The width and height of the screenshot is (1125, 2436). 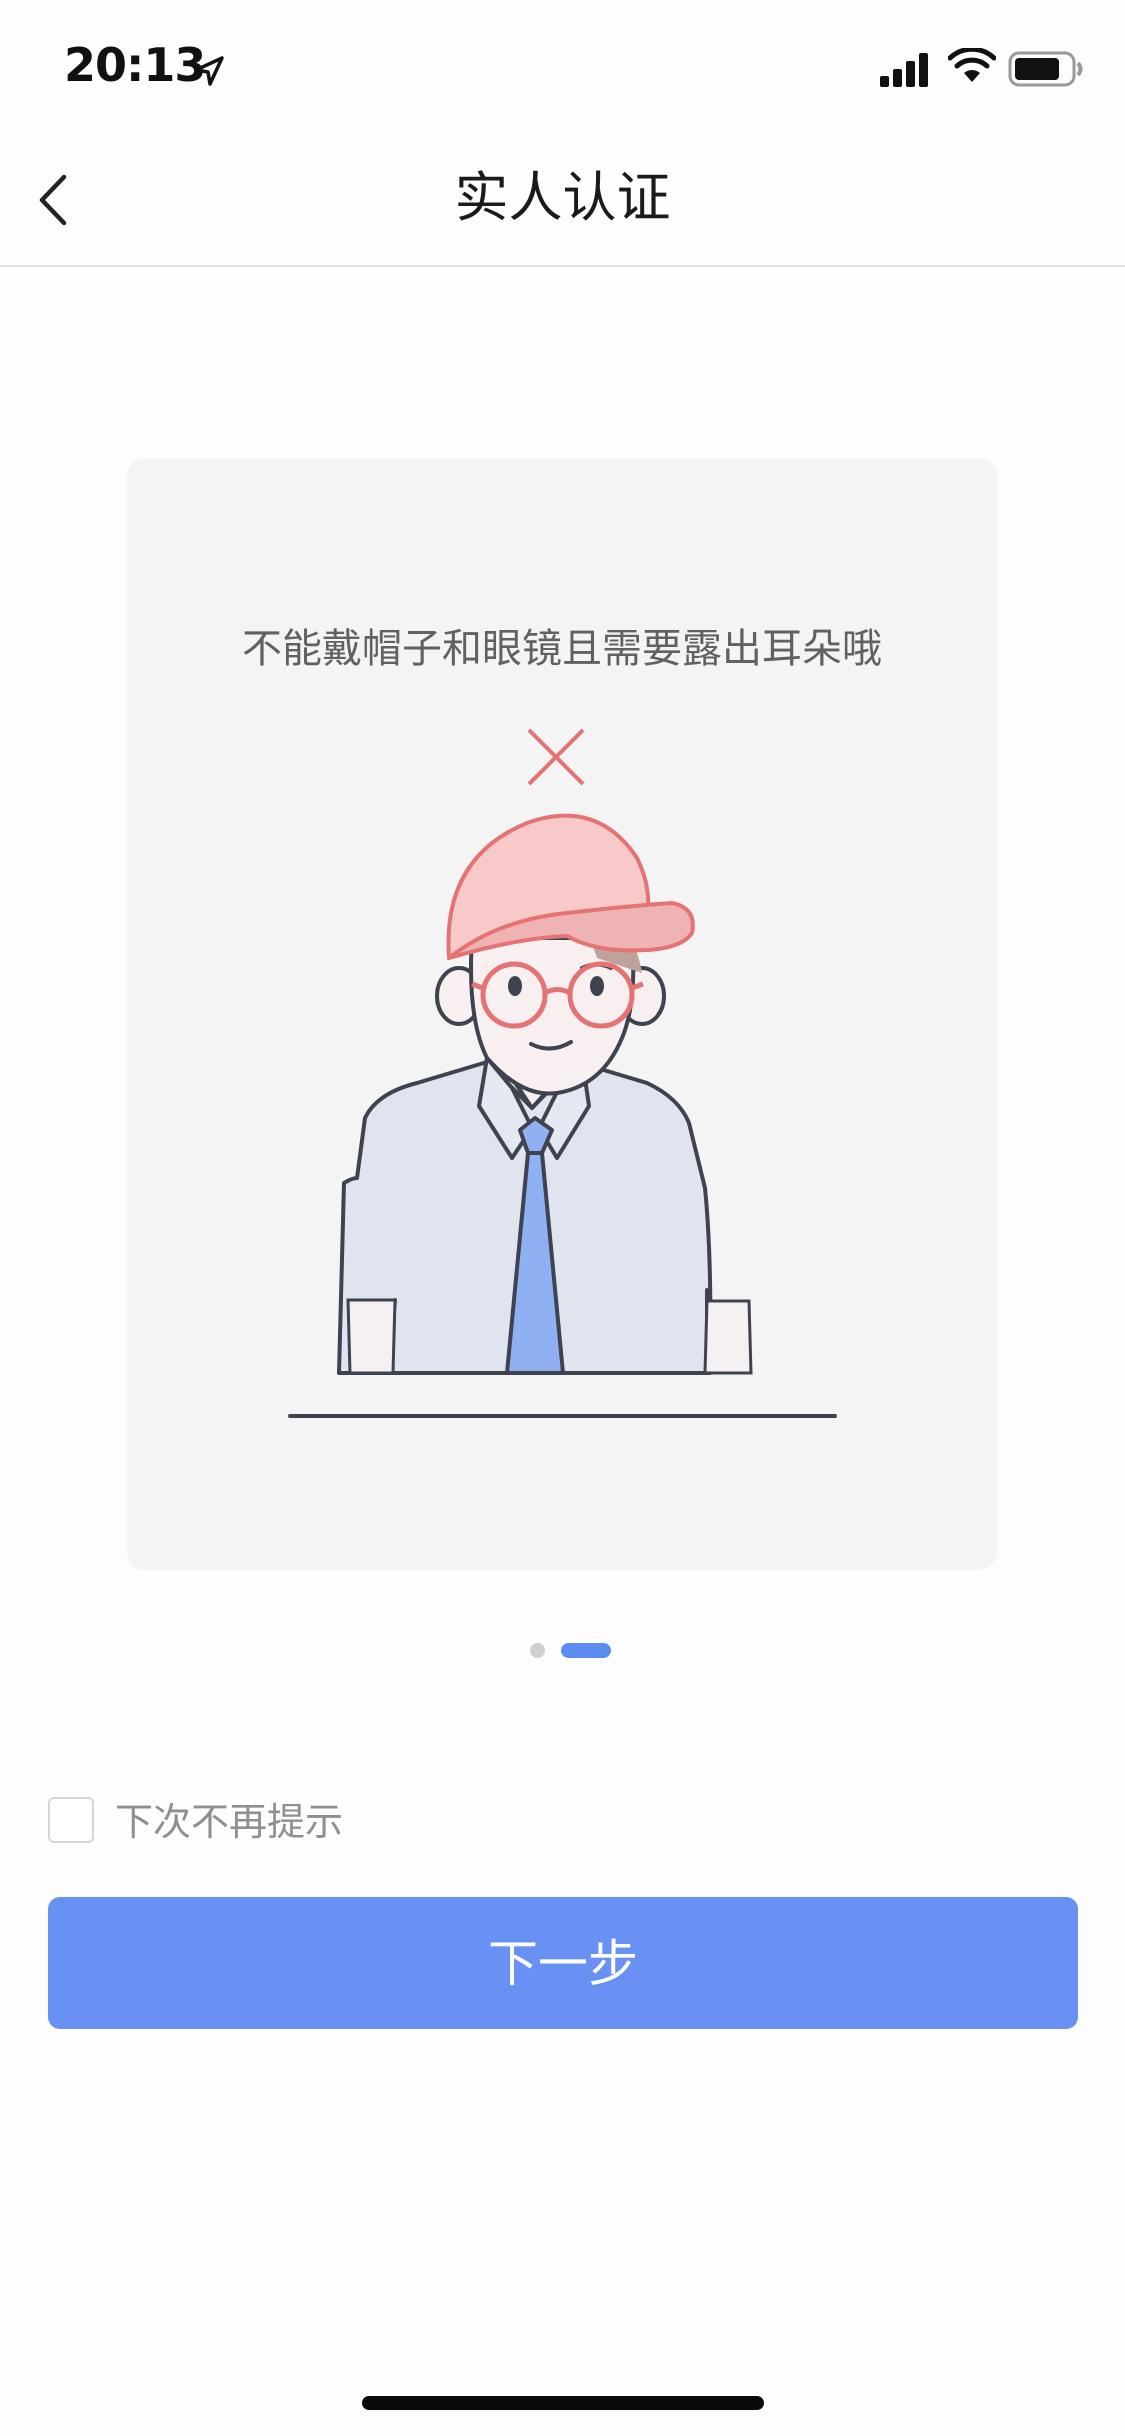 I want to click on wifi-icon, so click(x=972, y=65).